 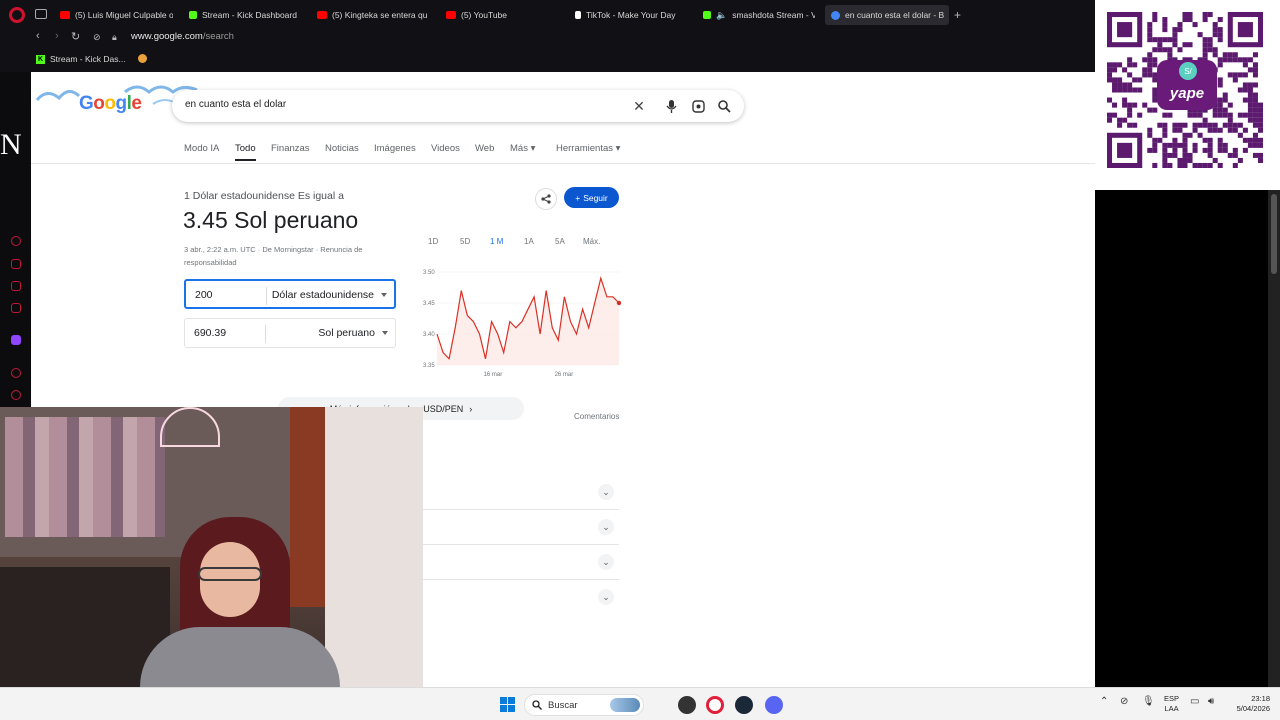 I want to click on opera-sidebar: N, so click(x=15, y=242).